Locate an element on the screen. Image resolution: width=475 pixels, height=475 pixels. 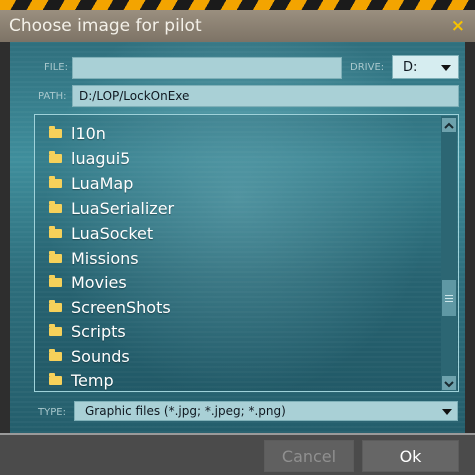
folder-name: Scripts is located at coordinates (98, 331).